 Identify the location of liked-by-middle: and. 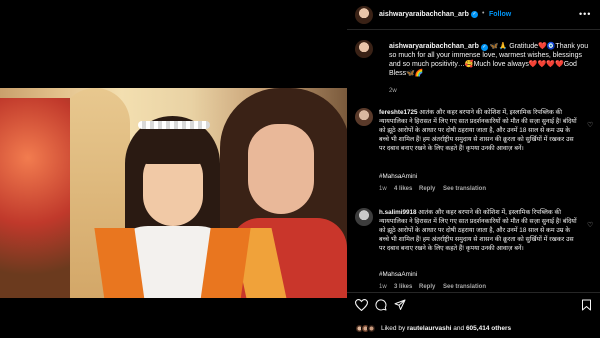
(458, 328).